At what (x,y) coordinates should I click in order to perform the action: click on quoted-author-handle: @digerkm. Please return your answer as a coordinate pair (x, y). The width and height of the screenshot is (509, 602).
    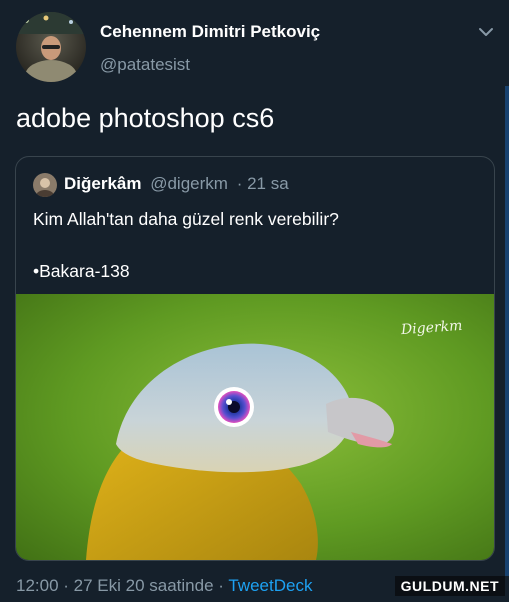
    Looking at the image, I should click on (189, 183).